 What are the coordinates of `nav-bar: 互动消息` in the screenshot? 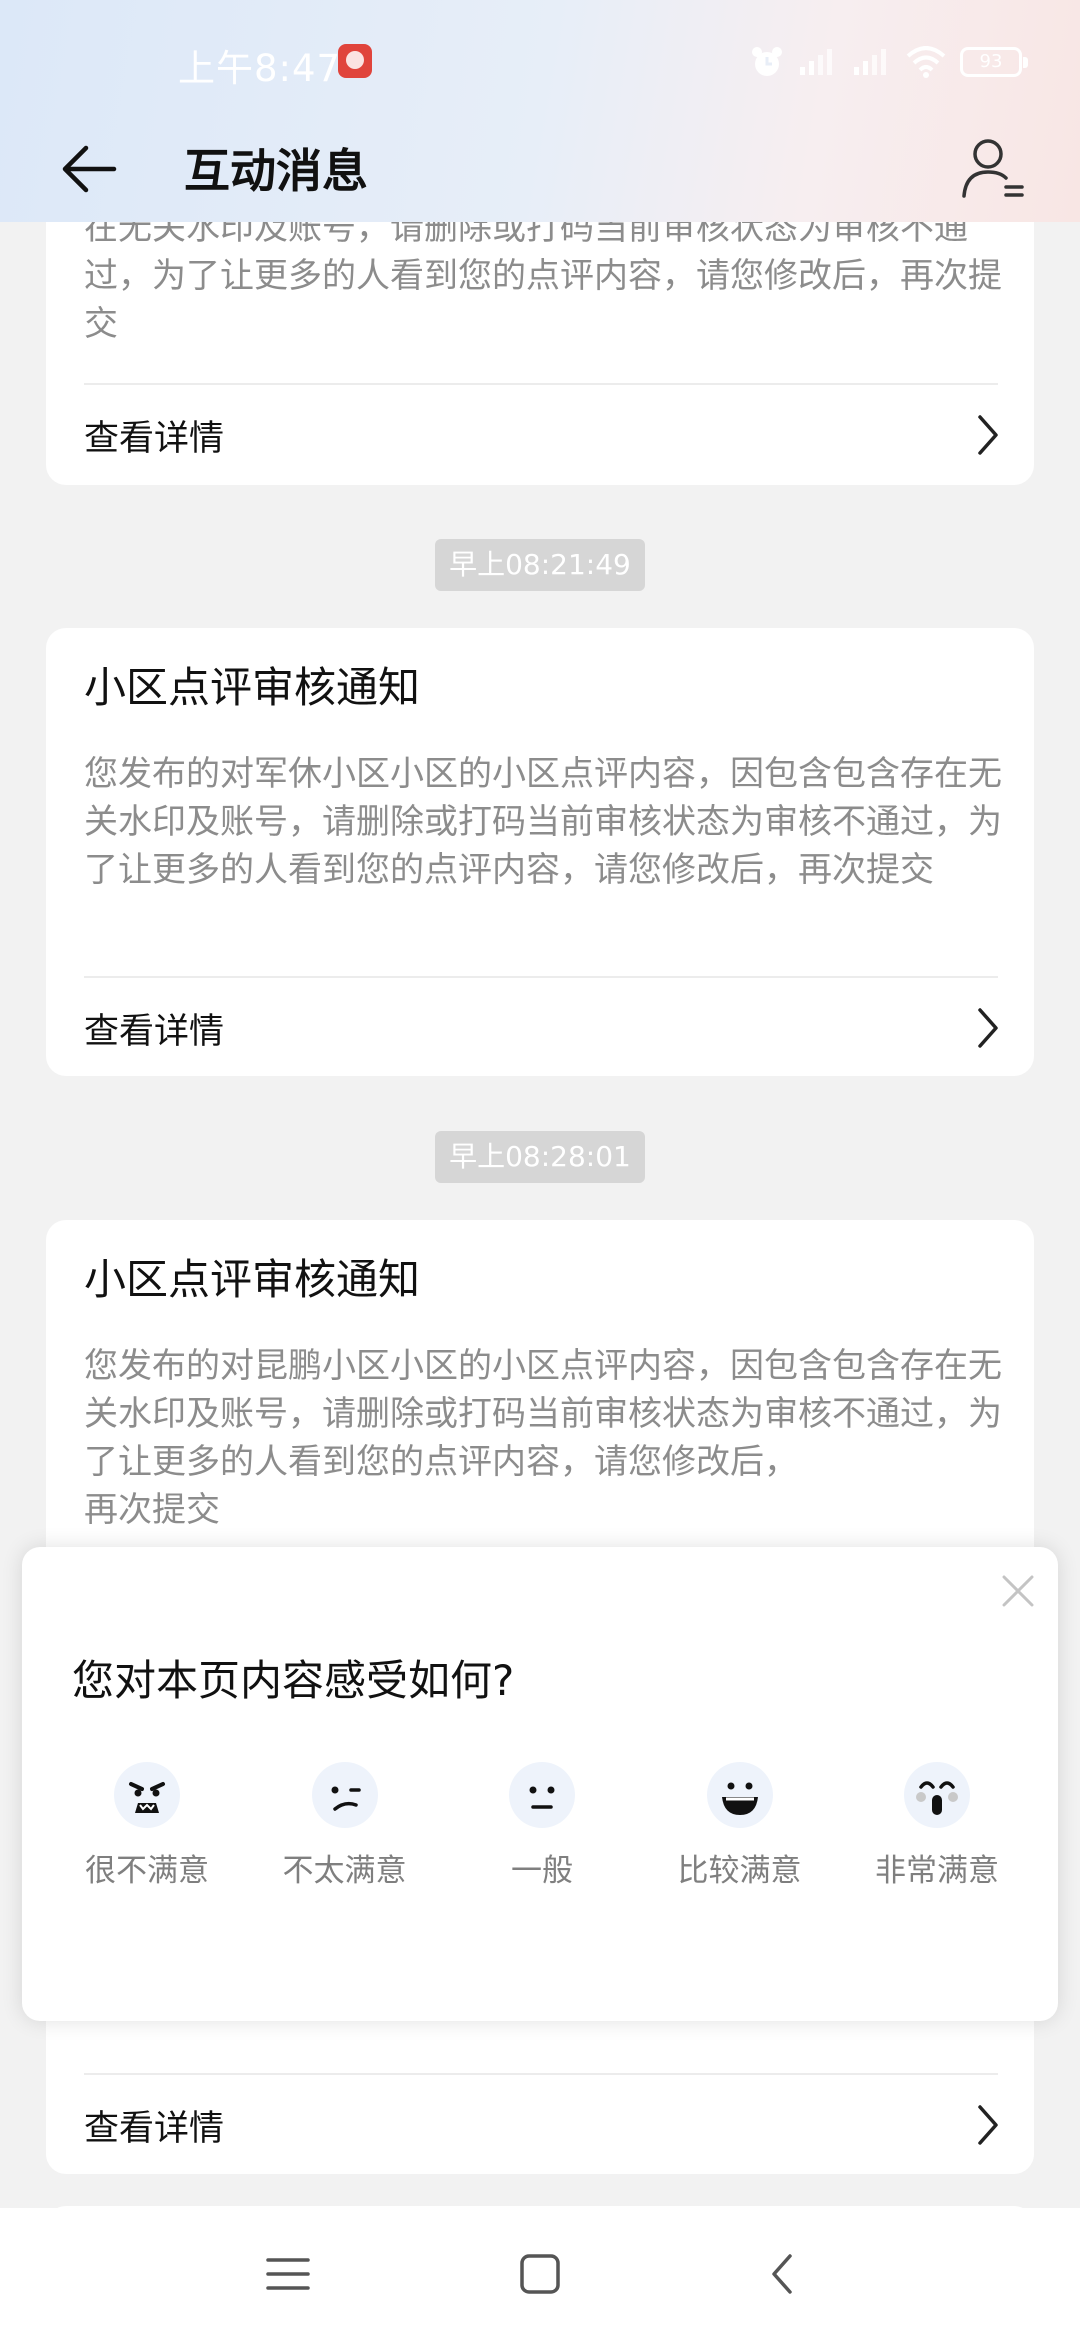 It's located at (540, 171).